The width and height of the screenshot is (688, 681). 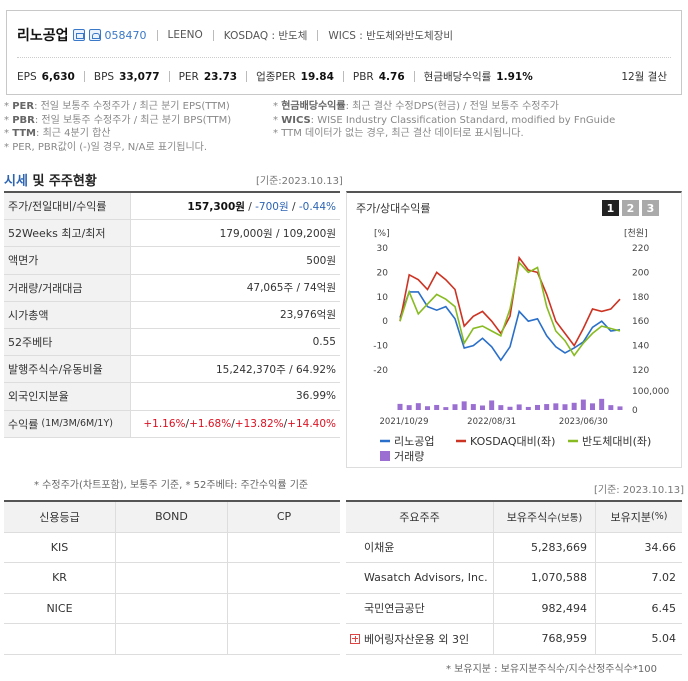 I want to click on stock-code: 058470, so click(x=125, y=35).